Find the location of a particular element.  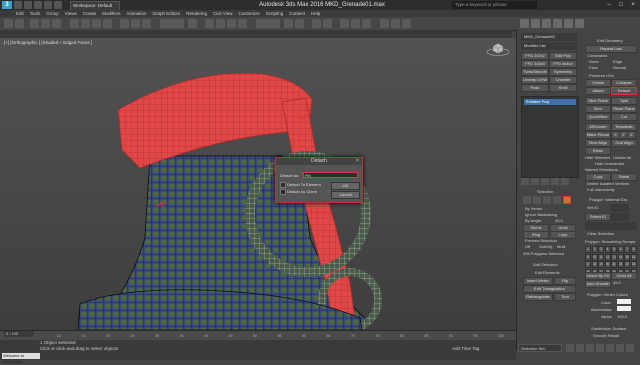

close-icon: × is located at coordinates (633, 5).